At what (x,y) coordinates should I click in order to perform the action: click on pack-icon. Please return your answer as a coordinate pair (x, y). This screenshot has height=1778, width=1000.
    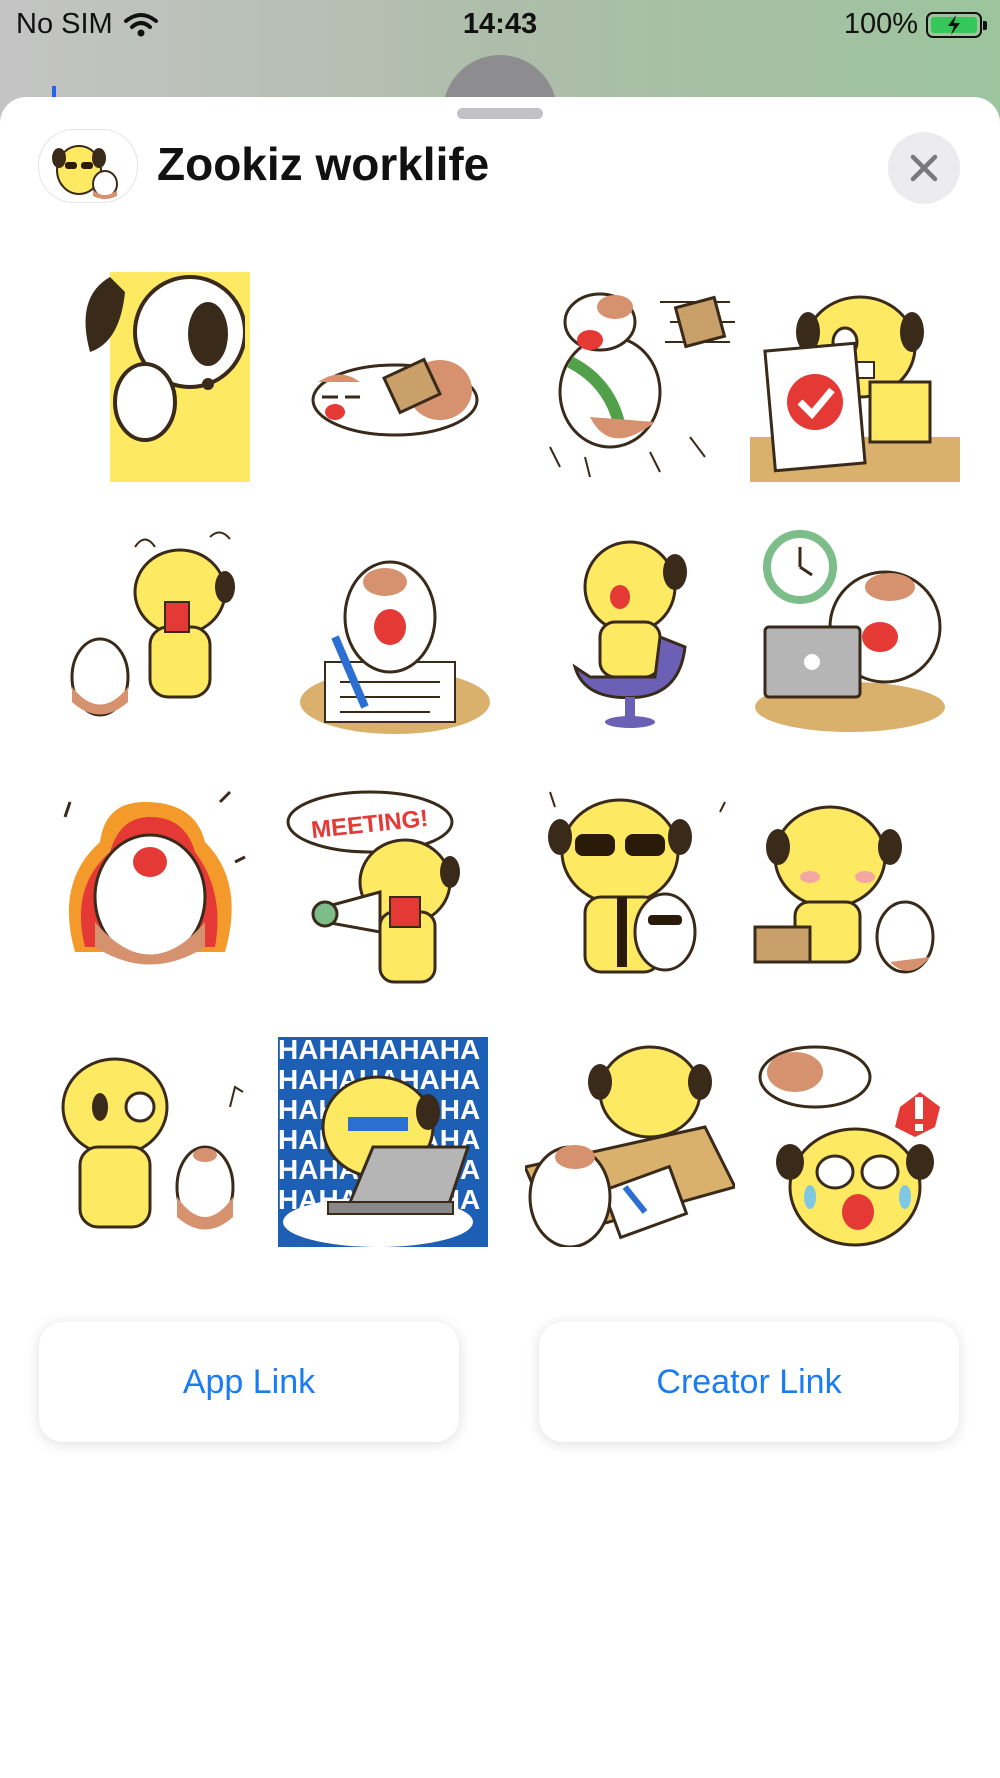
    Looking at the image, I should click on (88, 166).